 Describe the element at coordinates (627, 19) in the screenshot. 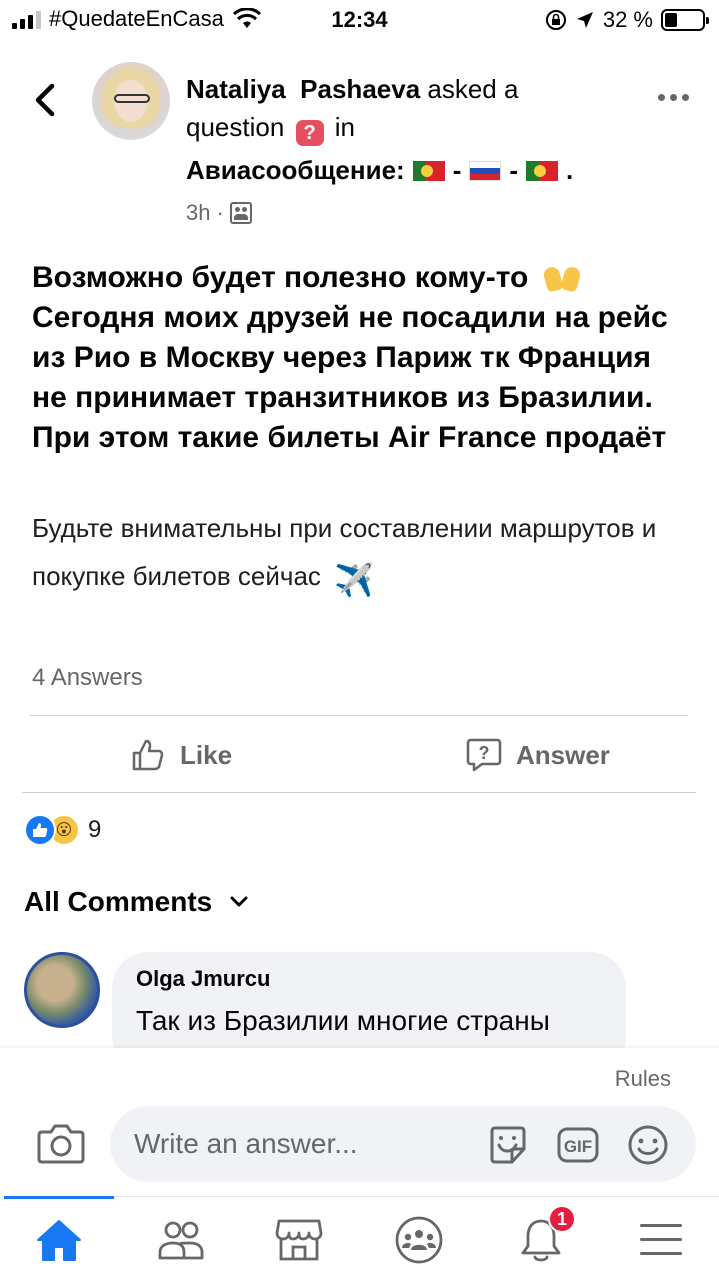

I see `battery-percent: 32 %` at that location.